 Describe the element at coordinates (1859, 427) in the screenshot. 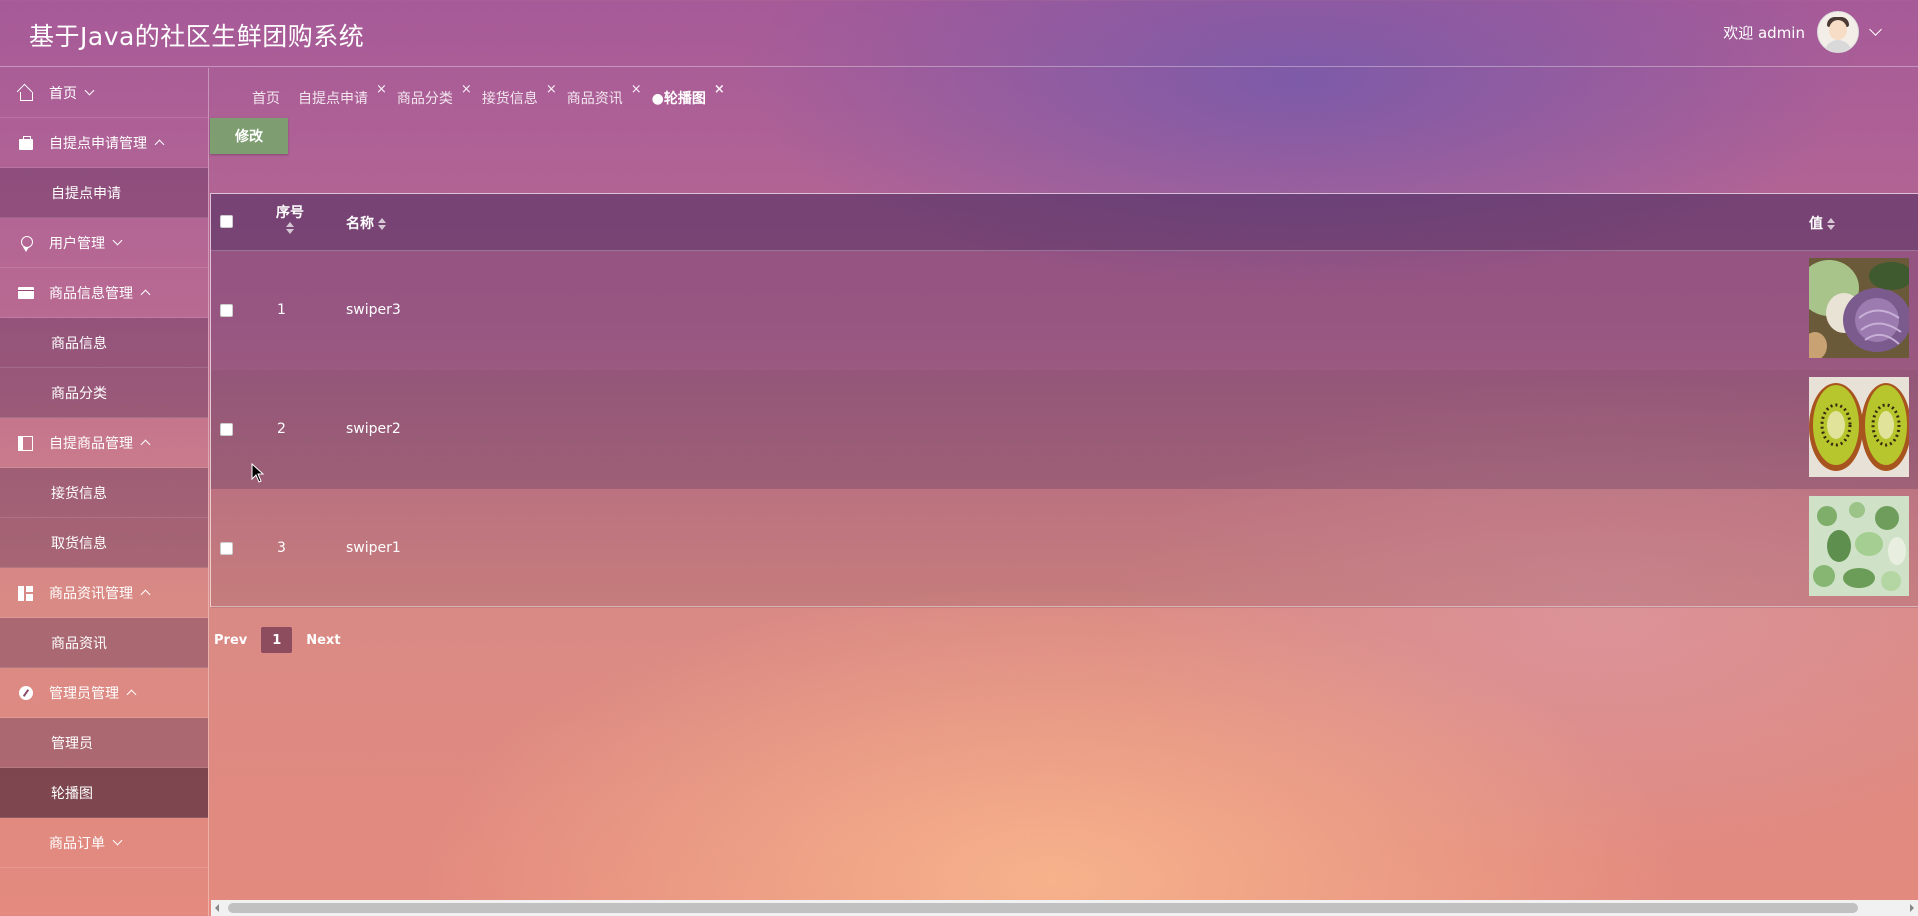

I see `kiwi-image` at that location.